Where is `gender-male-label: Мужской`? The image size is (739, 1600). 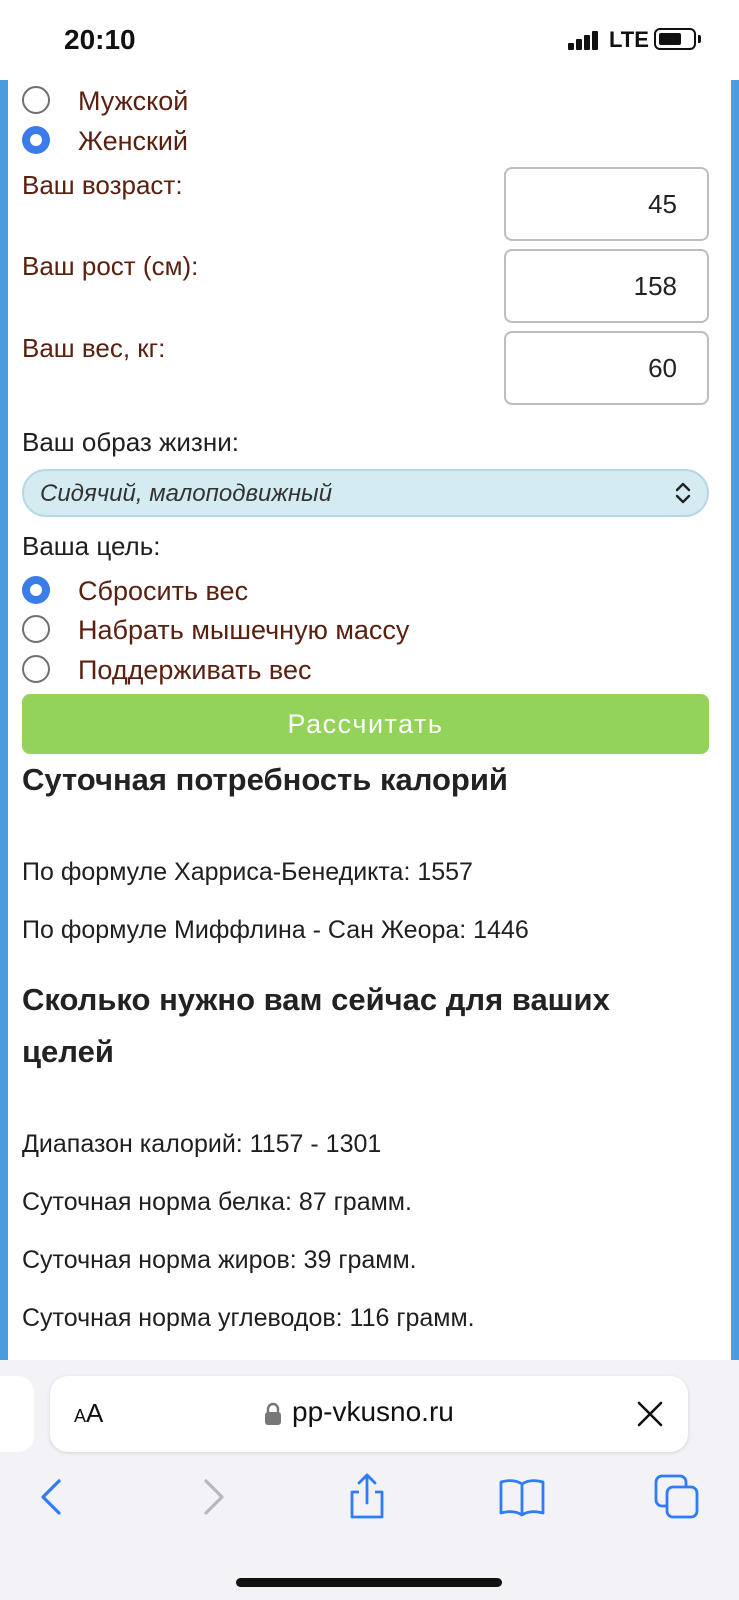
gender-male-label: Мужской is located at coordinates (133, 101).